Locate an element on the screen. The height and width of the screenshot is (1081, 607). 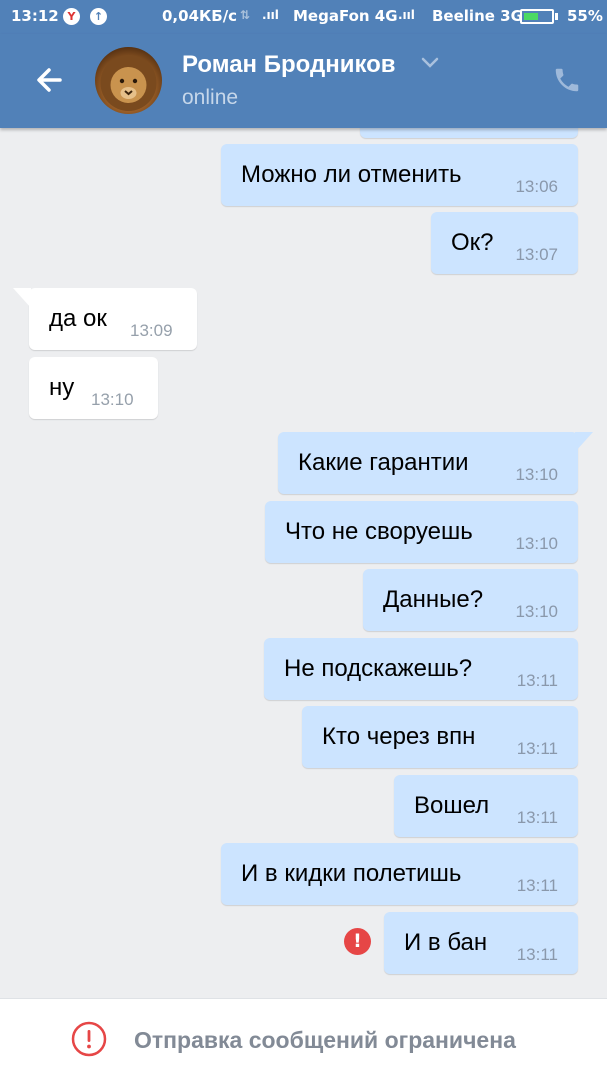
message-bubble-outgoing: Данные? 13:10 is located at coordinates (470, 600).